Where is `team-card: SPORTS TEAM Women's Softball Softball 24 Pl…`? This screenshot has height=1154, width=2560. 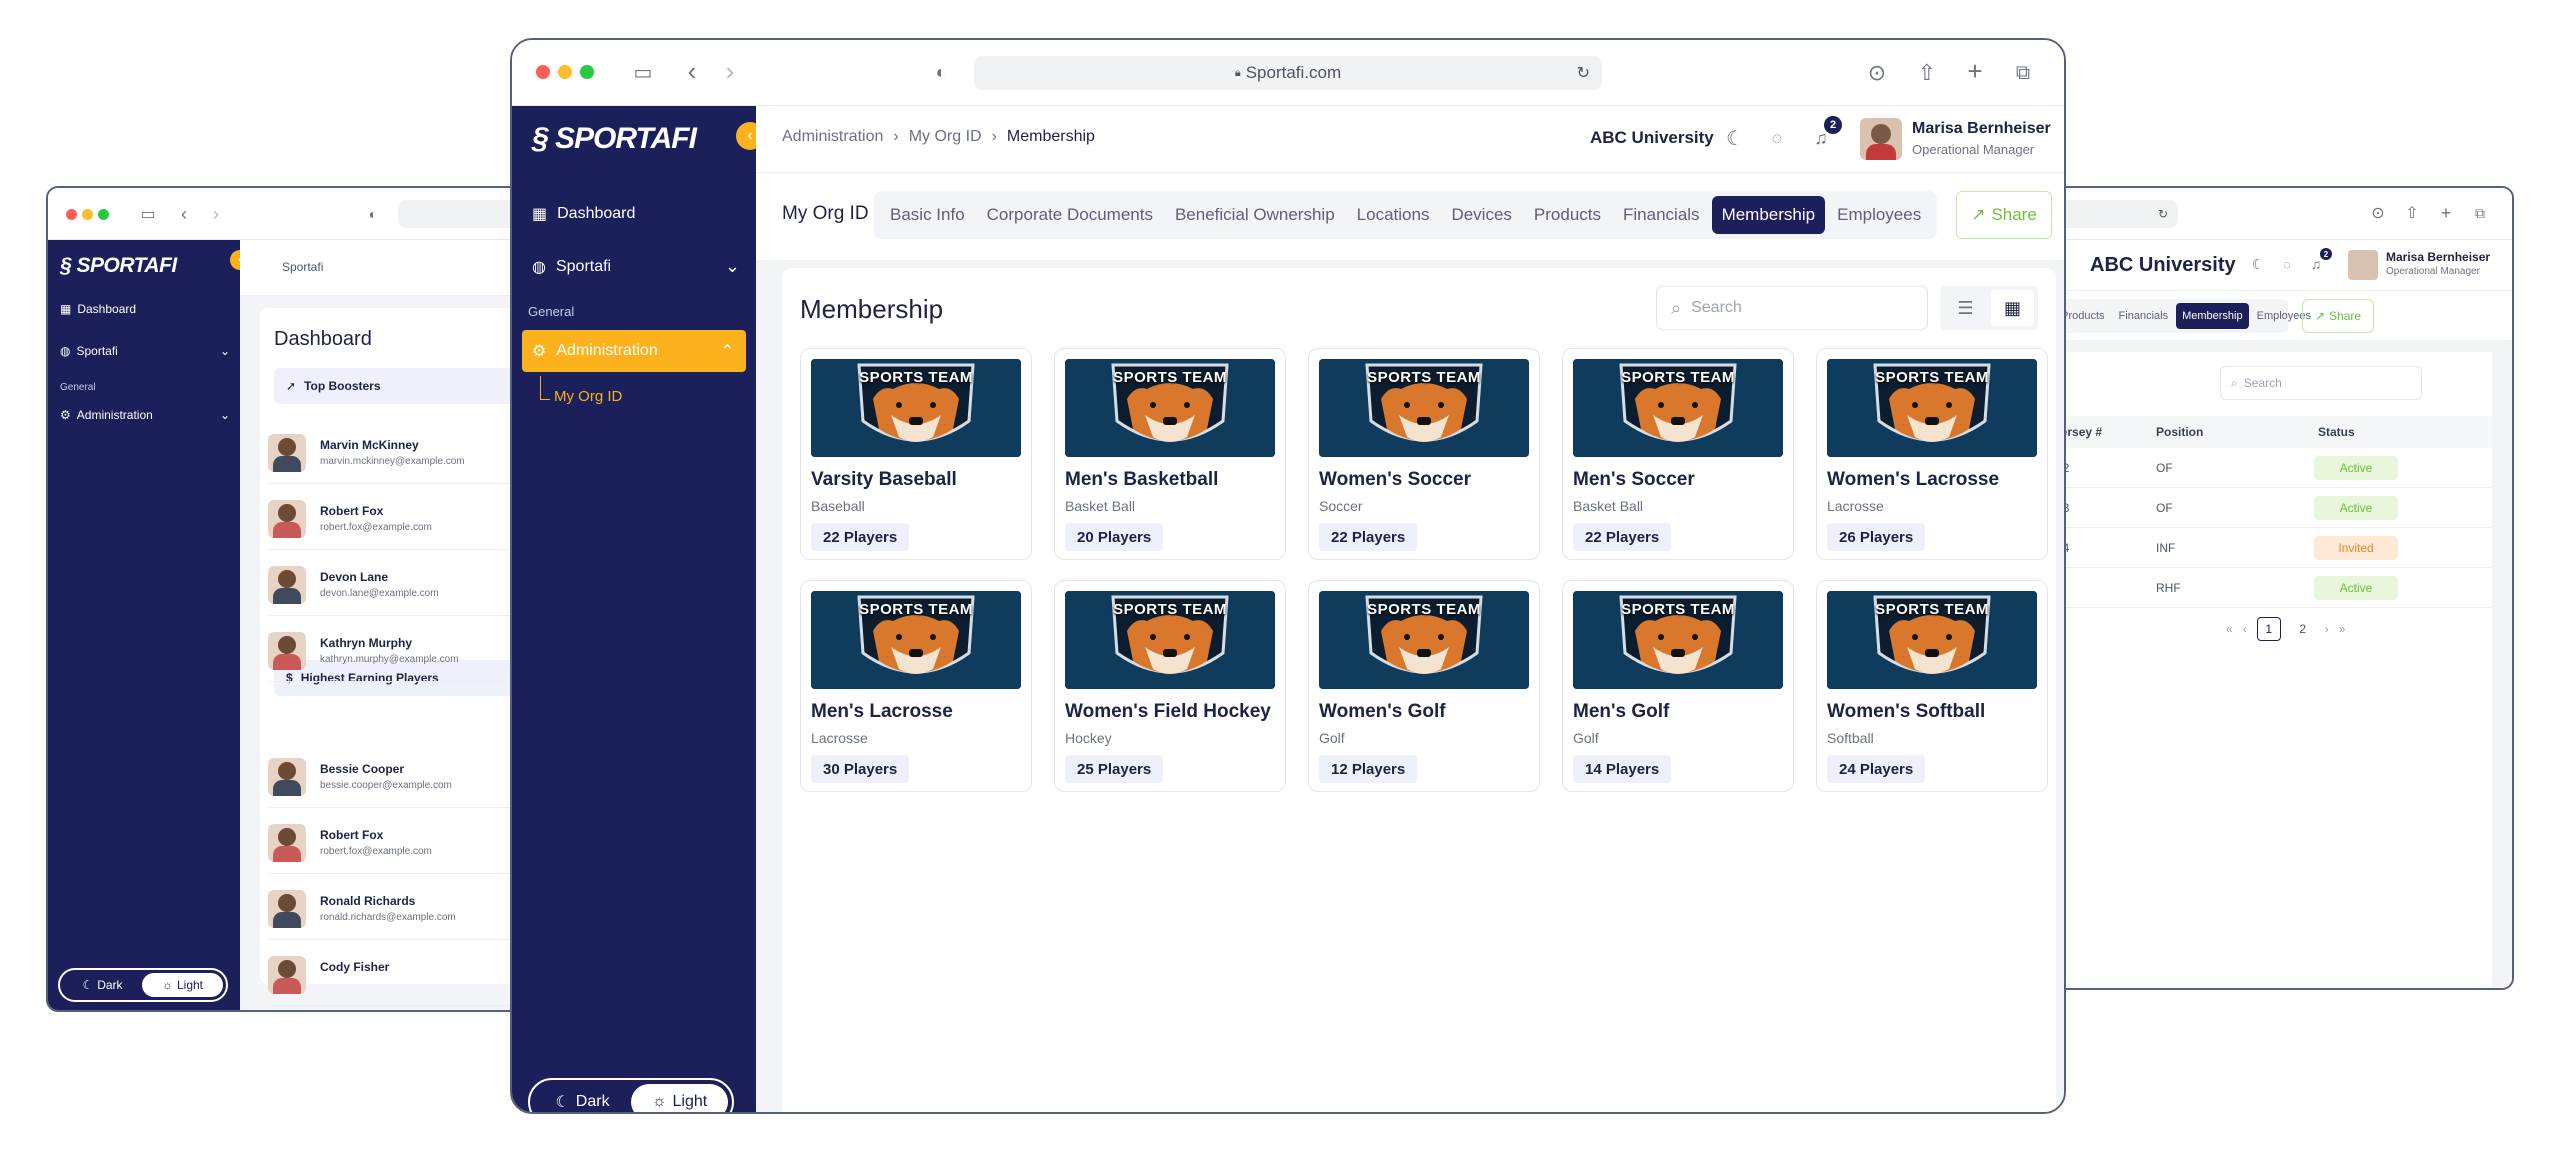
team-card: SPORTS TEAM Women's Softball Softball 24 Pl… is located at coordinates (1932, 686).